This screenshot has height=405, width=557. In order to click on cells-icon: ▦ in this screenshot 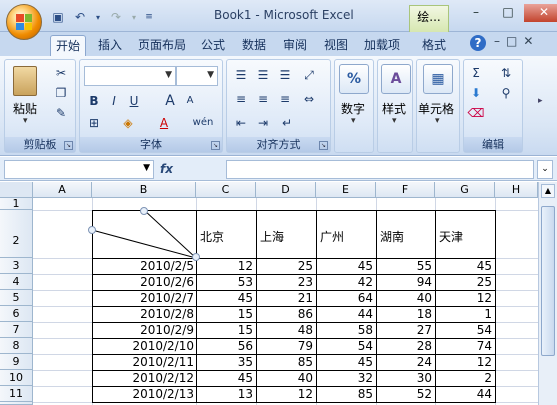, I will do `click(438, 79)`.